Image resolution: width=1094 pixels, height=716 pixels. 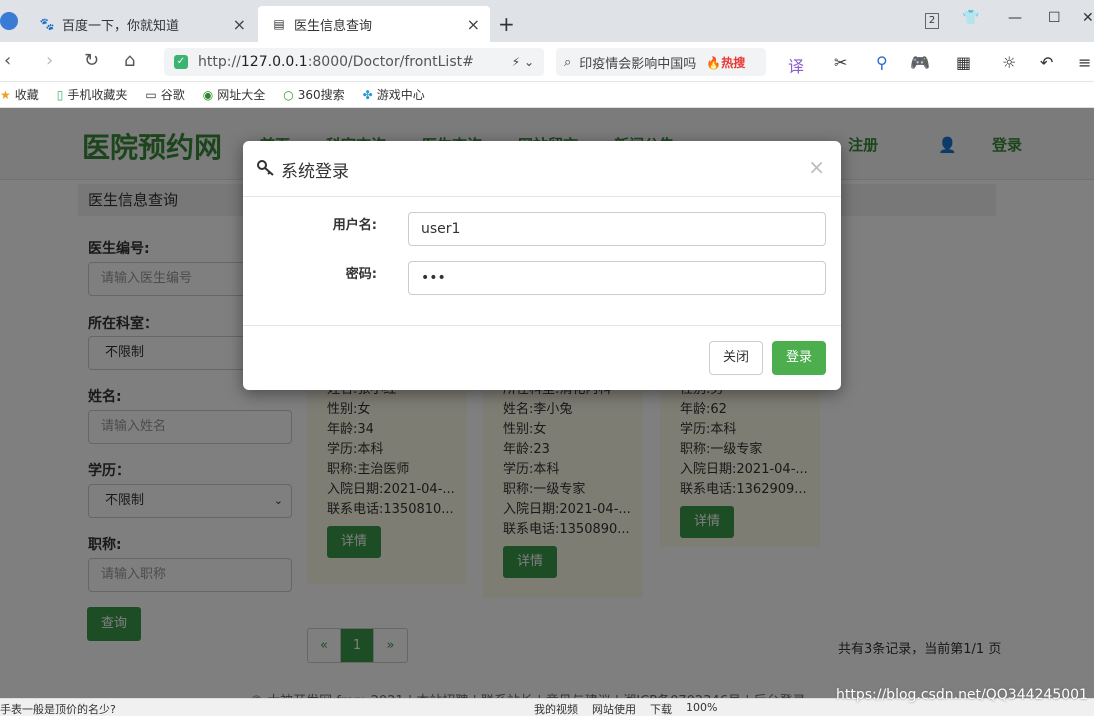 I want to click on username-input: user1, so click(x=617, y=229).